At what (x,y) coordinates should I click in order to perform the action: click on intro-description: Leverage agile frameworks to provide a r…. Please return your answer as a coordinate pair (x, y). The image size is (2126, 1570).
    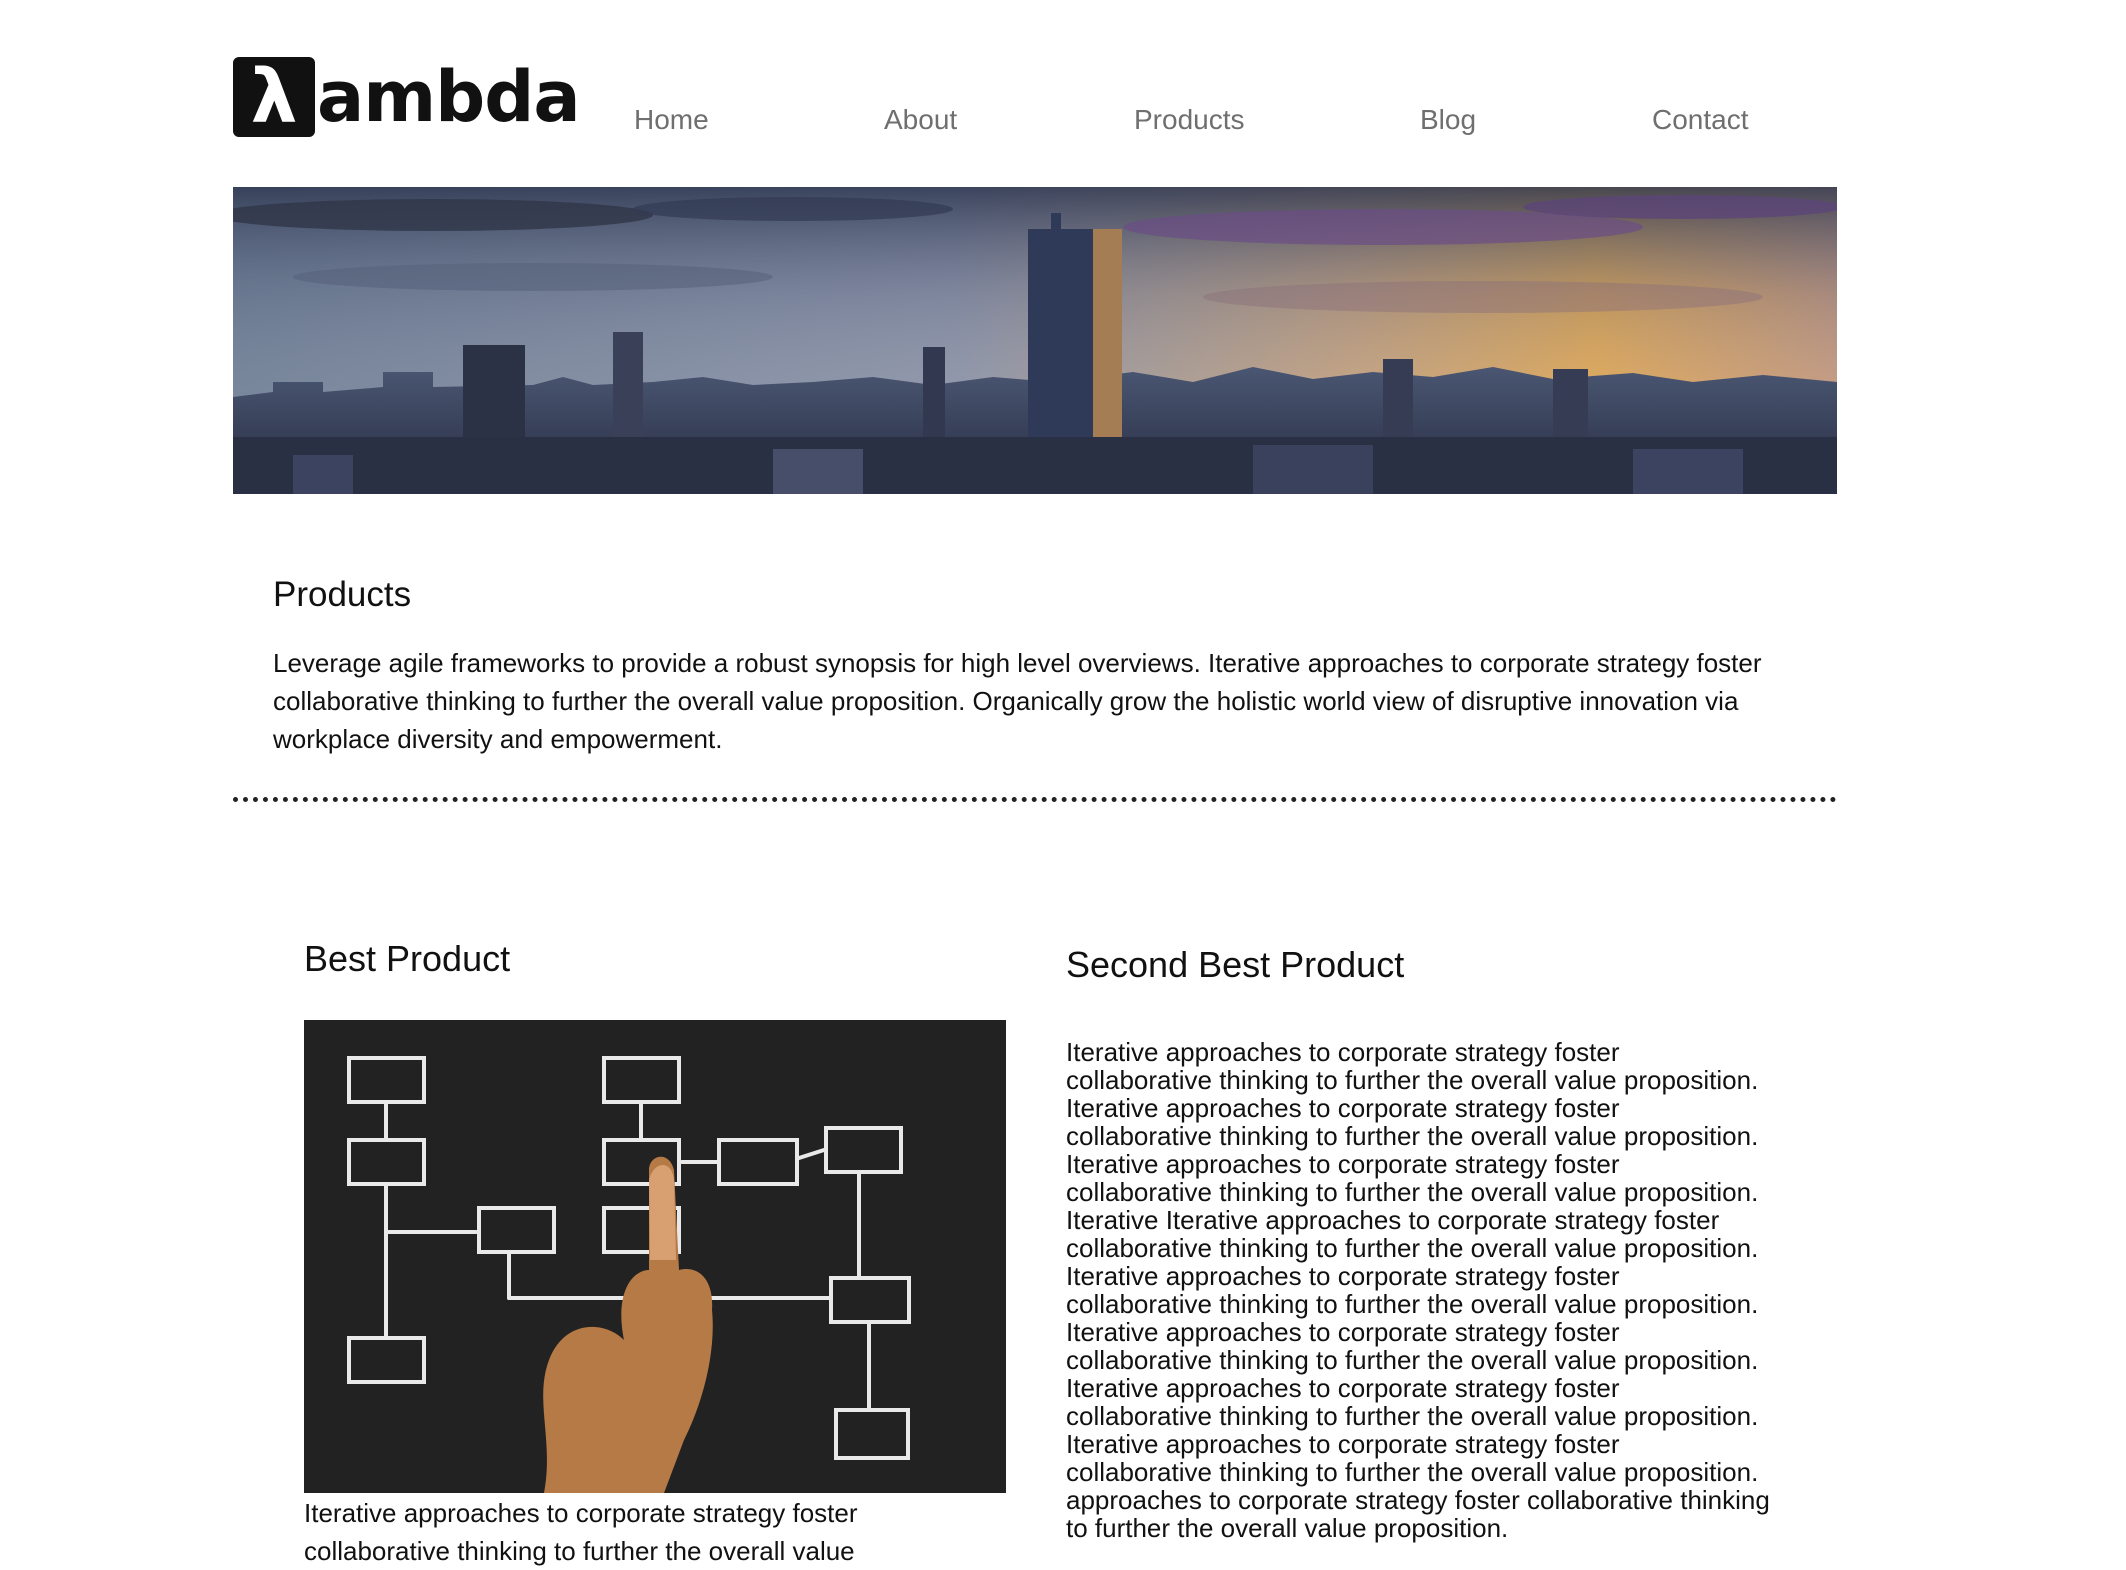
    Looking at the image, I should click on (1017, 701).